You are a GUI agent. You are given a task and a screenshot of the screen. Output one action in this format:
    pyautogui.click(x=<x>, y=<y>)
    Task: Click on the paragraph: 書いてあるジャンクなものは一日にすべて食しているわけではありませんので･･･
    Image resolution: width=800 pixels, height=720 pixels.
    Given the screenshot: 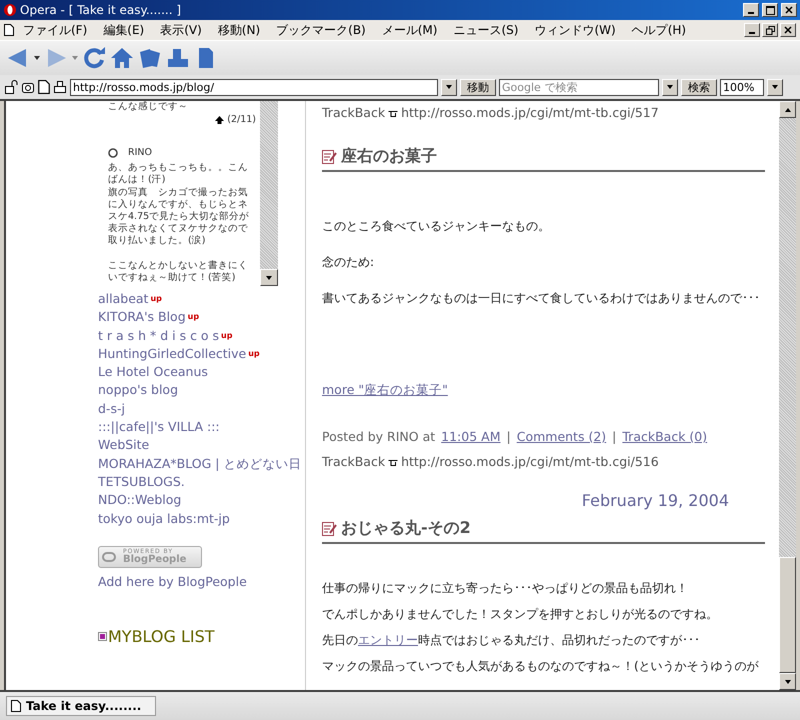 What is the action you would take?
    pyautogui.click(x=541, y=298)
    